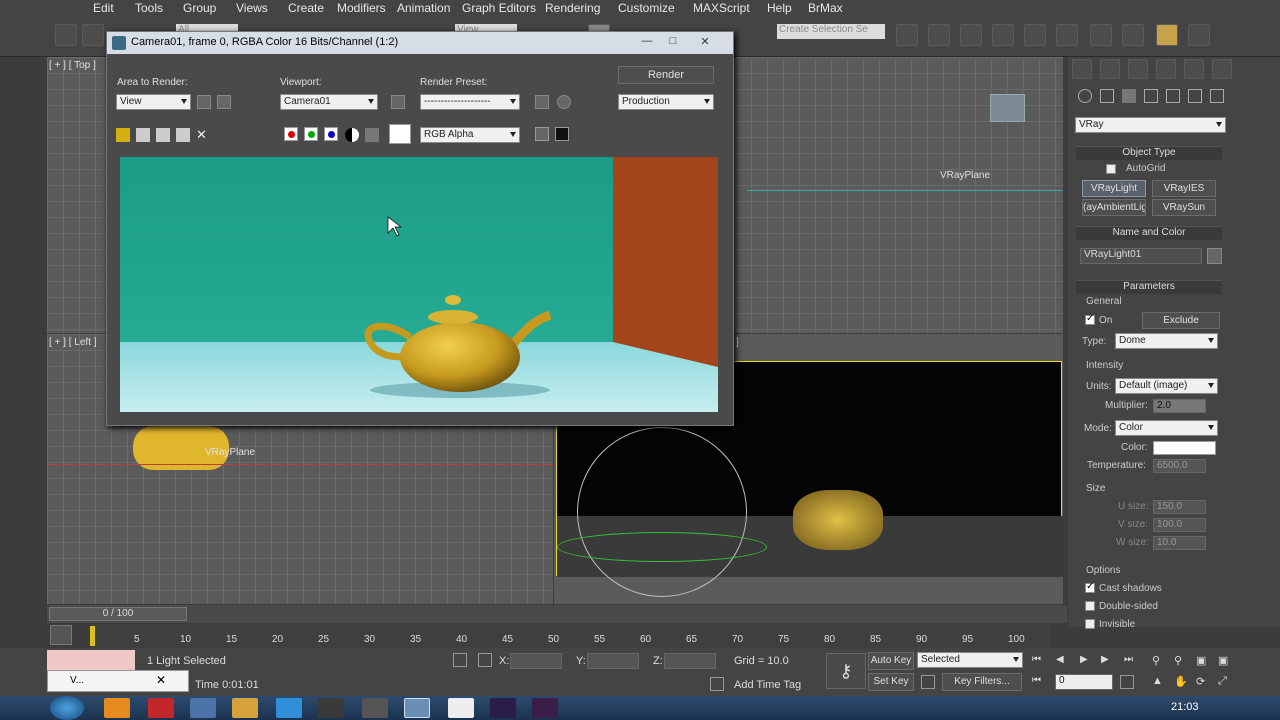 The image size is (1280, 720). I want to click on object-color-swatch, so click(1214, 256).